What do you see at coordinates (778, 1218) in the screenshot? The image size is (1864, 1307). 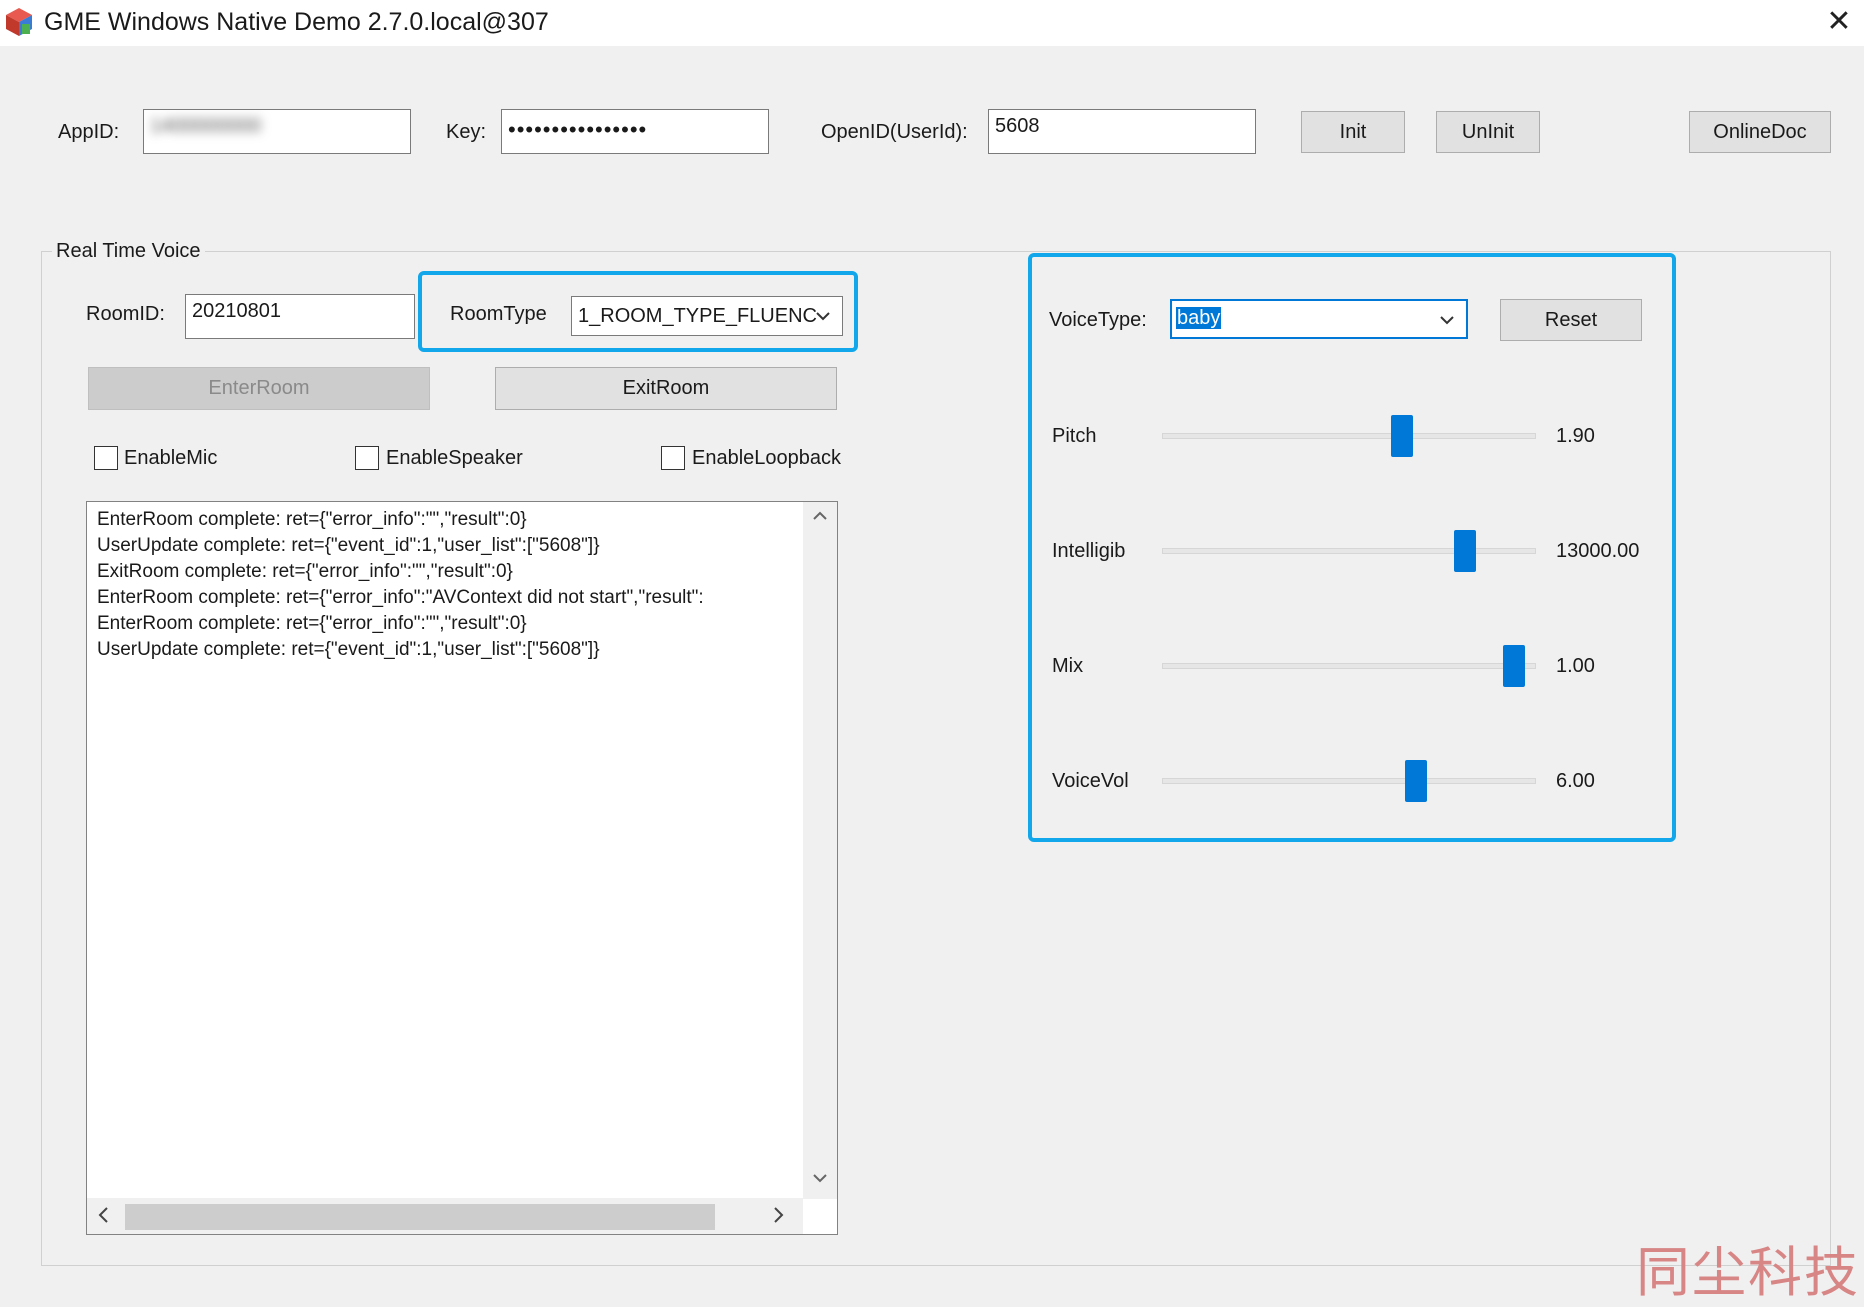 I see `scroll-right-icon` at bounding box center [778, 1218].